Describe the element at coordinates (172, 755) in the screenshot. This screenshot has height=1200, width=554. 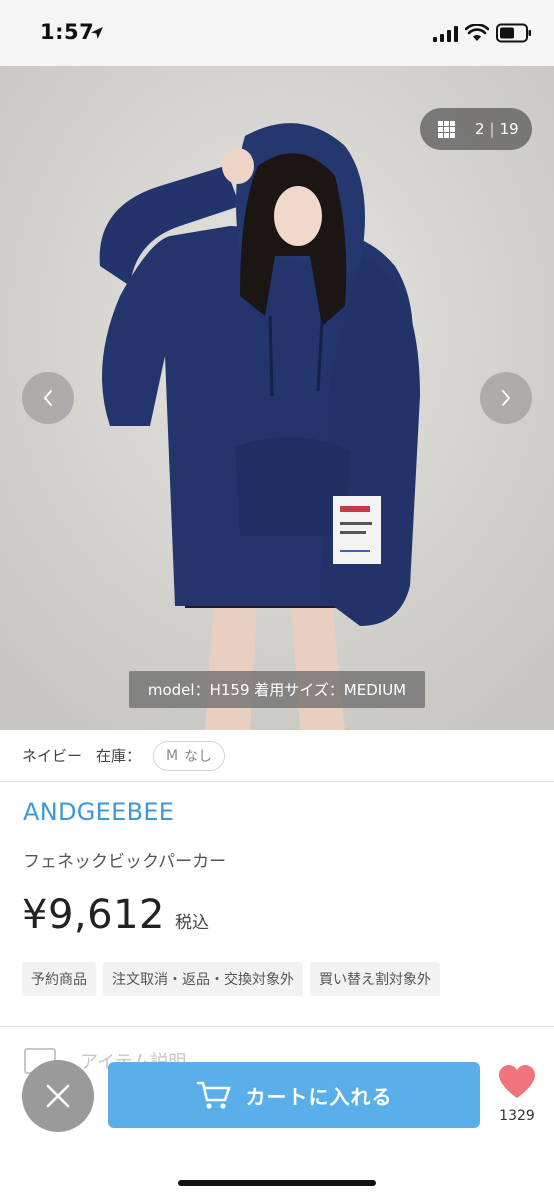
I see `size-value: M` at that location.